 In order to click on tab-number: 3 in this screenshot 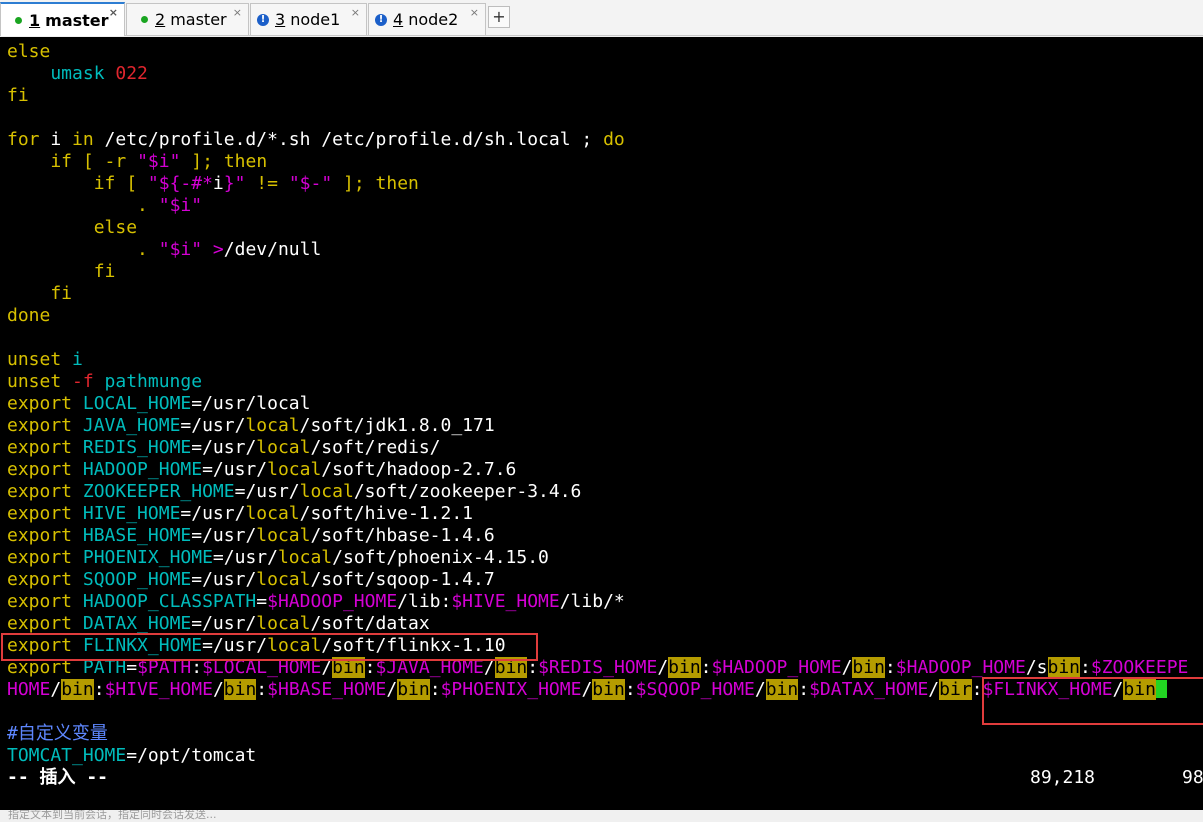, I will do `click(280, 19)`.